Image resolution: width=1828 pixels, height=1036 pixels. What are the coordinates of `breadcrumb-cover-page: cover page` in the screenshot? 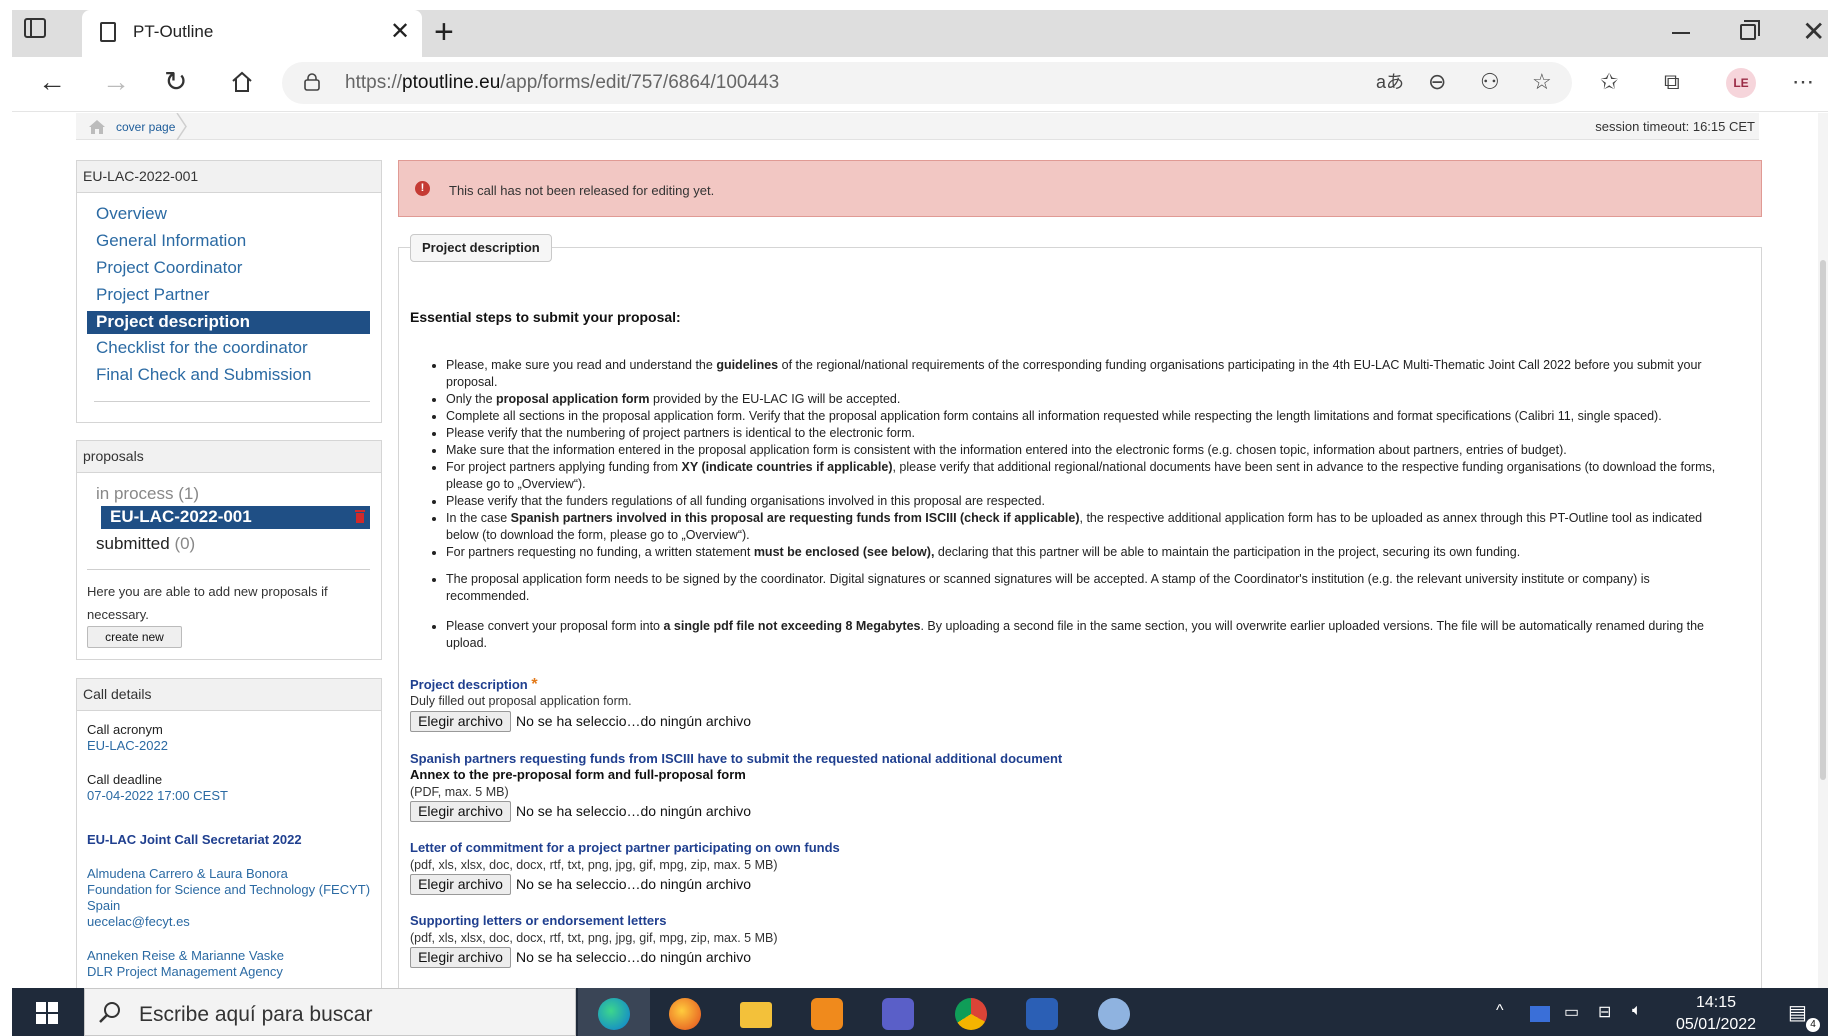 It's located at (145, 127).